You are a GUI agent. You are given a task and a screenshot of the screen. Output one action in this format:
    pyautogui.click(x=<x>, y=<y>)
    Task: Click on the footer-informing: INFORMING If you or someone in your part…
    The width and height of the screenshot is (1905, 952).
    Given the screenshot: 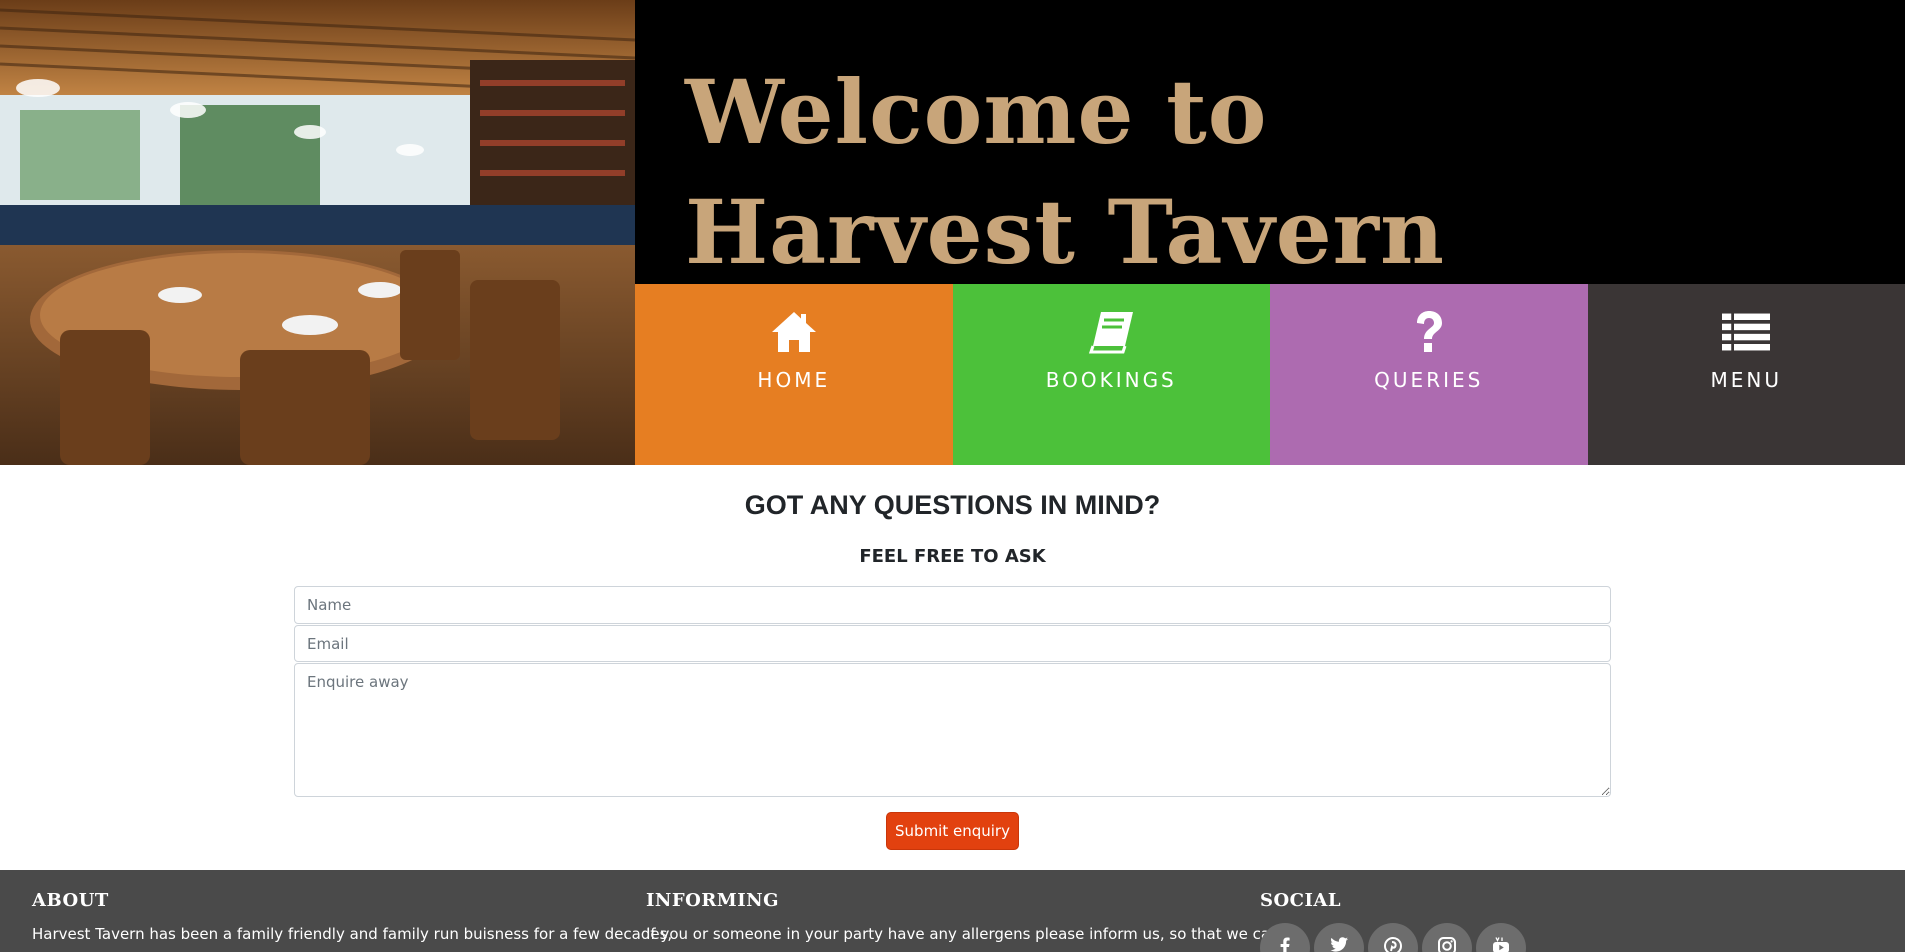 What is the action you would take?
    pyautogui.click(x=963, y=916)
    